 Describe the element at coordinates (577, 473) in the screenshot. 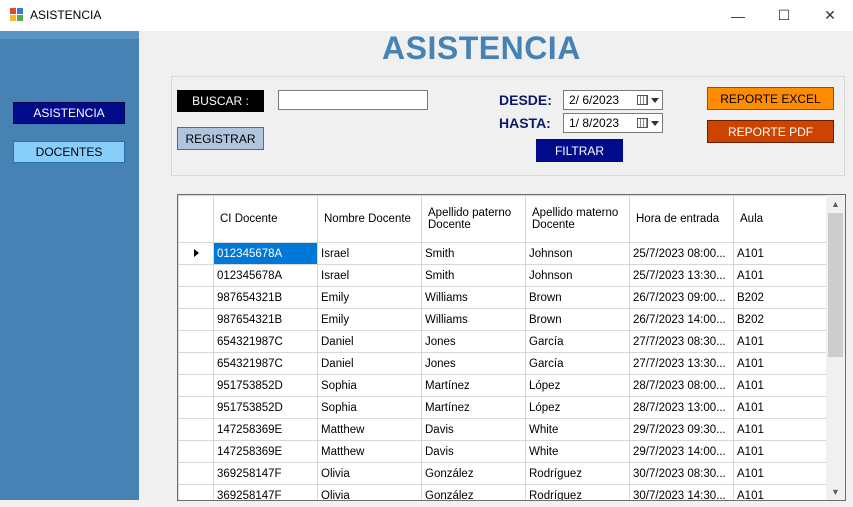

I see `table-cell: Rodríguez` at that location.